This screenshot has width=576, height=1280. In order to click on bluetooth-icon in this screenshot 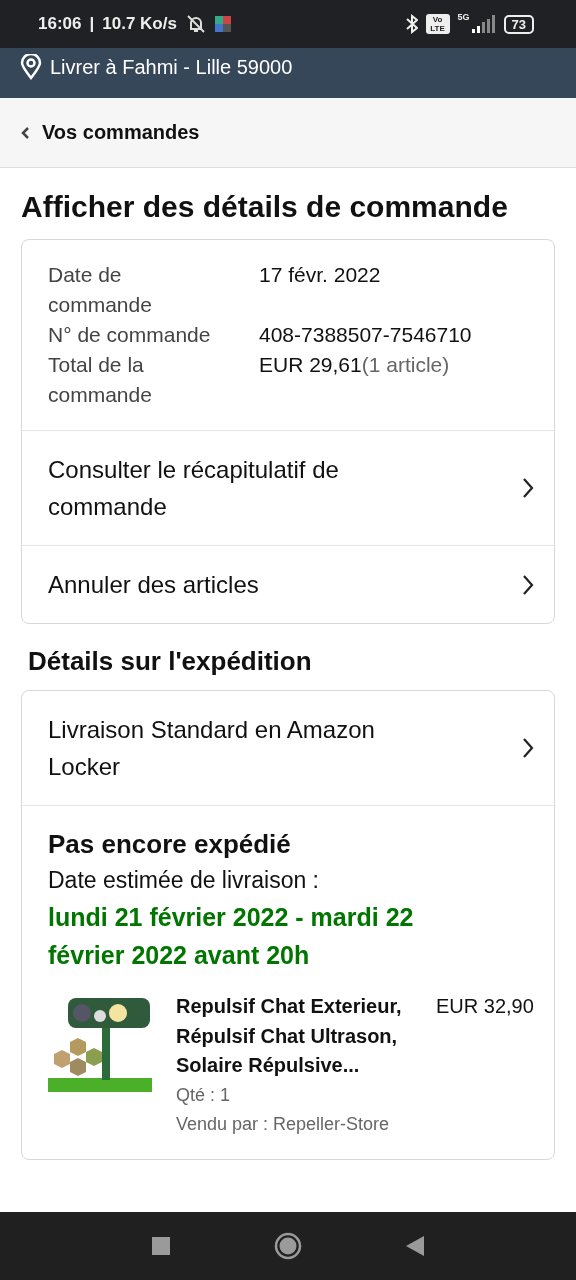, I will do `click(411, 24)`.